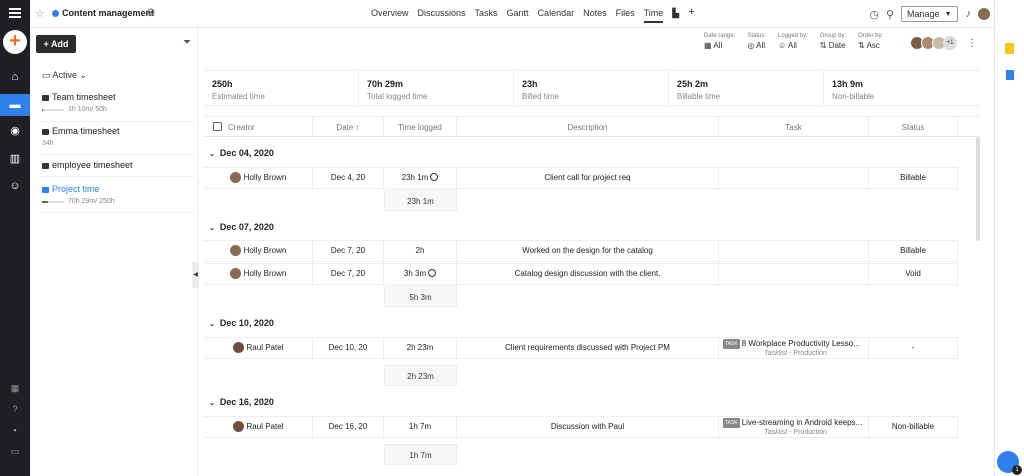  Describe the element at coordinates (348, 127) in the screenshot. I see `column-date: Date ↑` at that location.